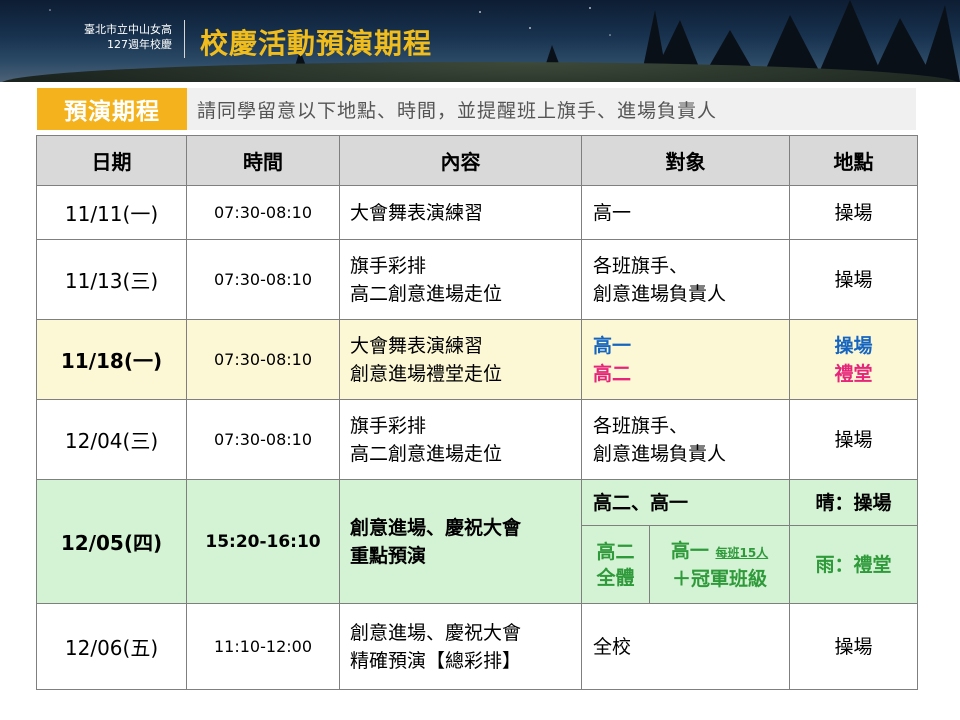 This screenshot has height=720, width=960. Describe the element at coordinates (853, 373) in the screenshot. I see `location-line: 禮堂` at that location.